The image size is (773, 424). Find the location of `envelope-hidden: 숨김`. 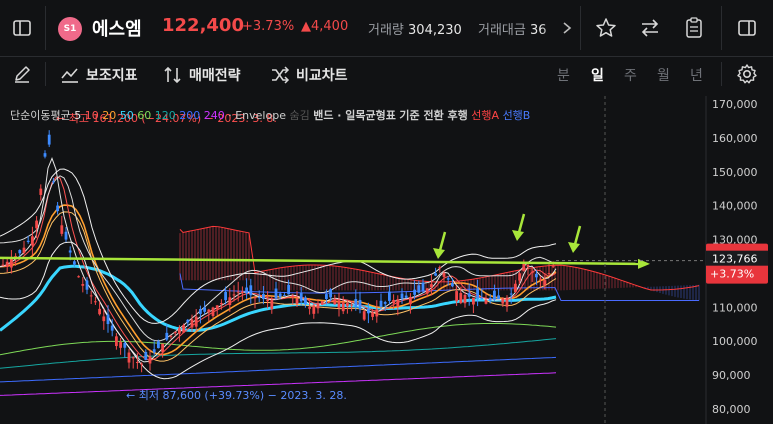

envelope-hidden: 숨김 is located at coordinates (299, 115).